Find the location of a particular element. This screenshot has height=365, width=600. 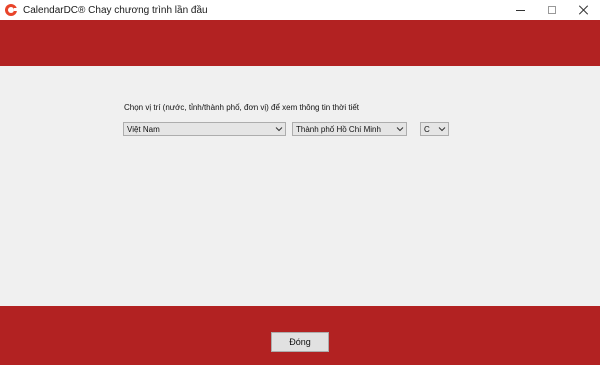

unit-value: C is located at coordinates (427, 129).